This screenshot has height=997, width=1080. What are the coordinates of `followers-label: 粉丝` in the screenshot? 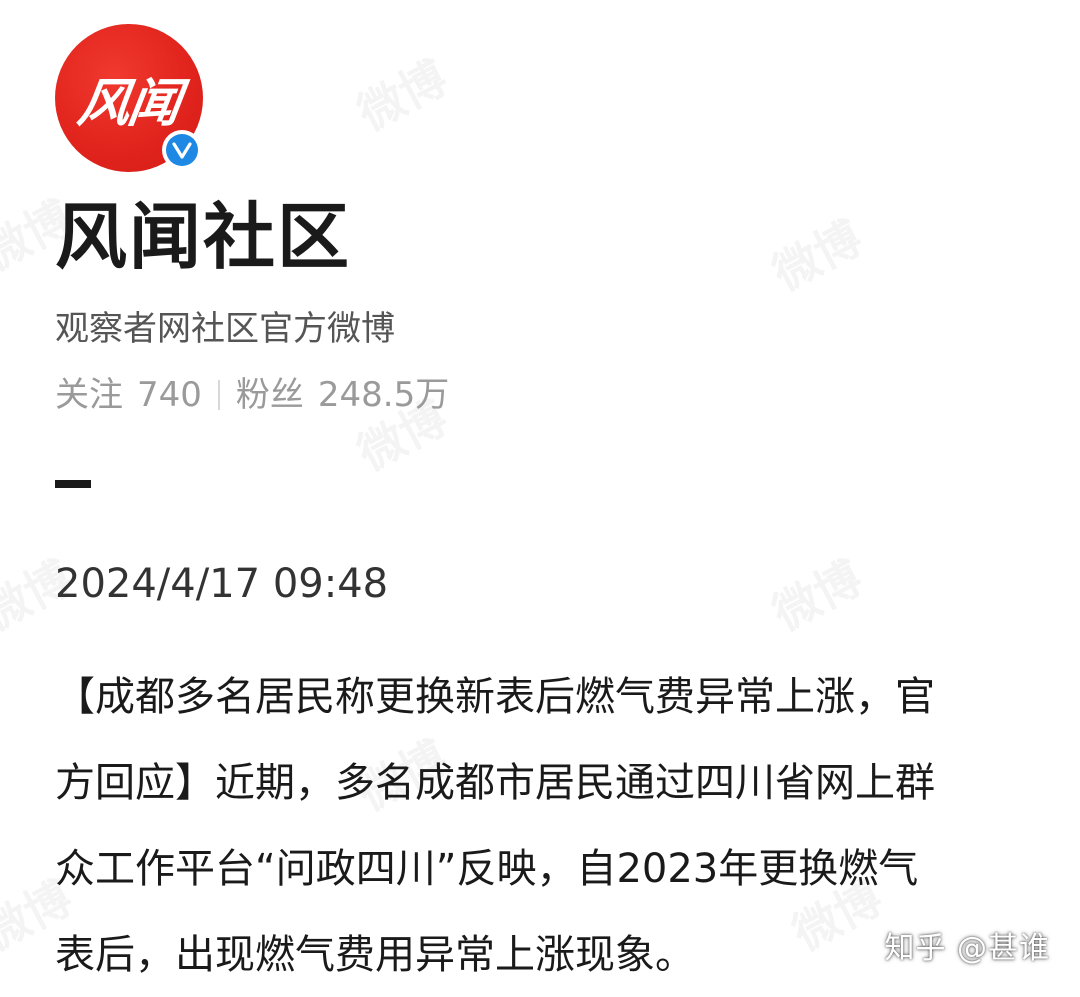 It's located at (269, 395).